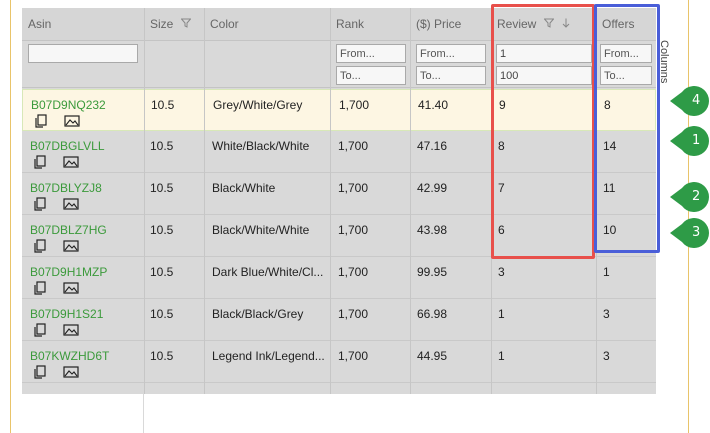 This screenshot has width=710, height=433. Describe the element at coordinates (432, 314) in the screenshot. I see `price-cell: 66.98` at that location.